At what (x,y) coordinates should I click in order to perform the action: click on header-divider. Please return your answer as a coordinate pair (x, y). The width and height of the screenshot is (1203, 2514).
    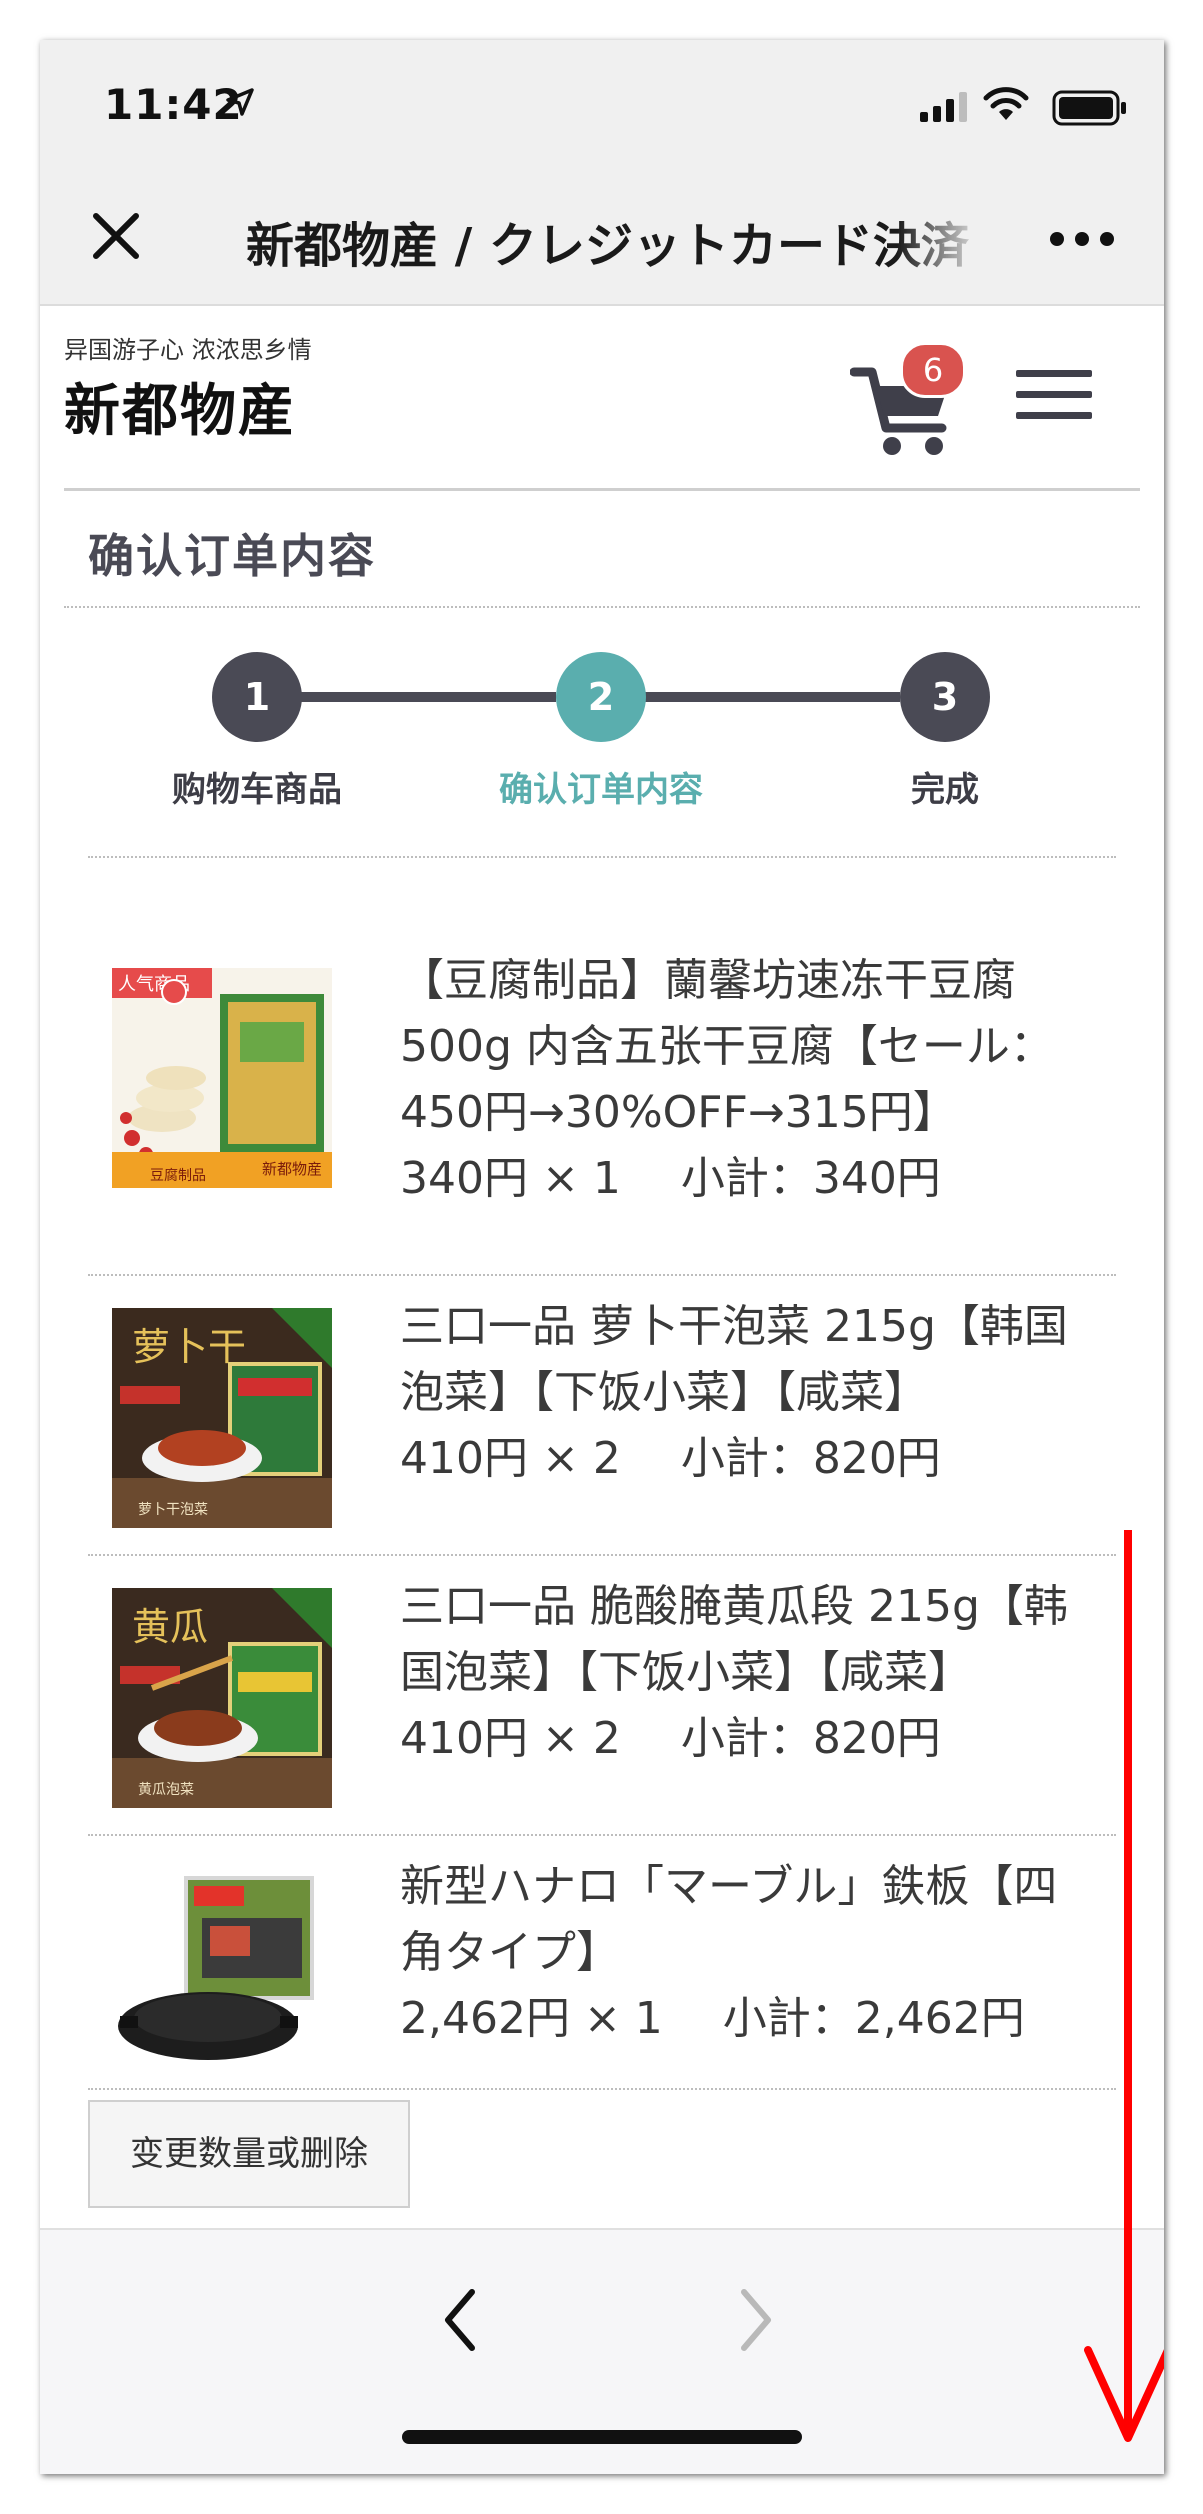
    Looking at the image, I should click on (602, 489).